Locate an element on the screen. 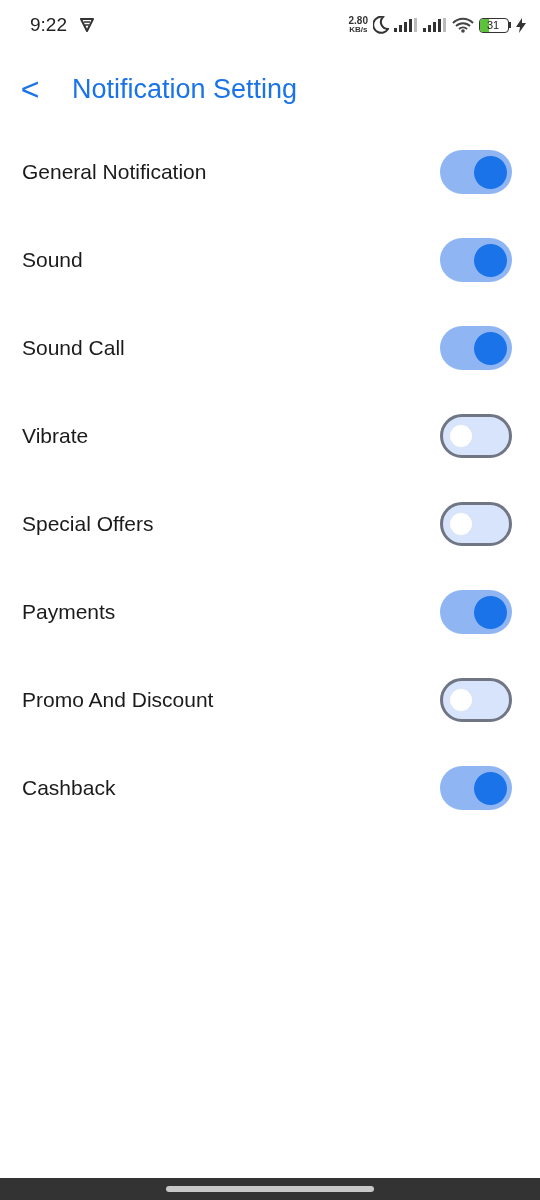 The width and height of the screenshot is (540, 1200). setting-label: Payments is located at coordinates (69, 612).